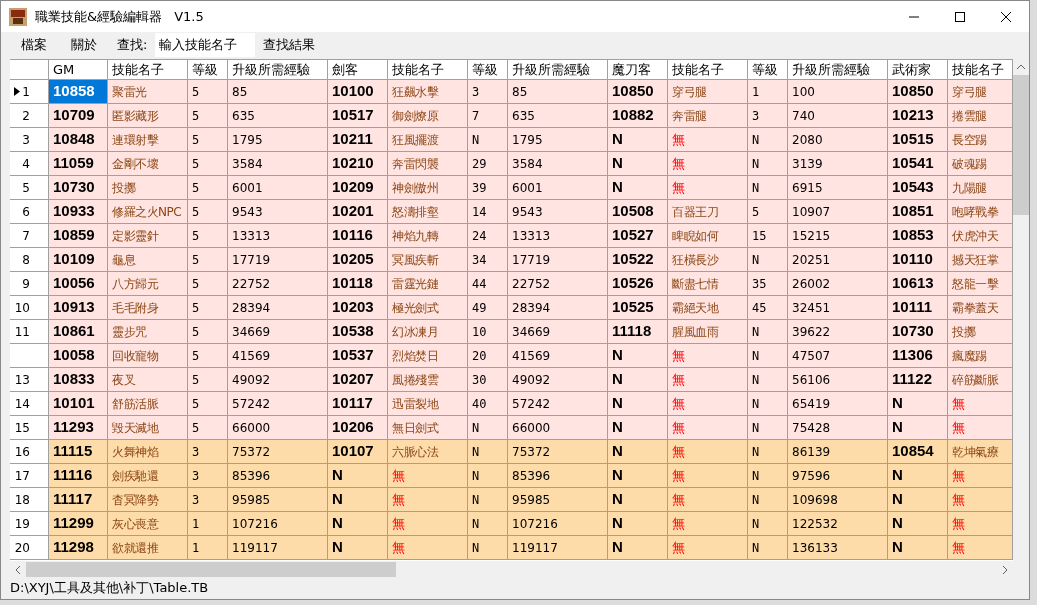 This screenshot has height=605, width=1037. What do you see at coordinates (29, 212) in the screenshot?
I see `row-header: 6` at bounding box center [29, 212].